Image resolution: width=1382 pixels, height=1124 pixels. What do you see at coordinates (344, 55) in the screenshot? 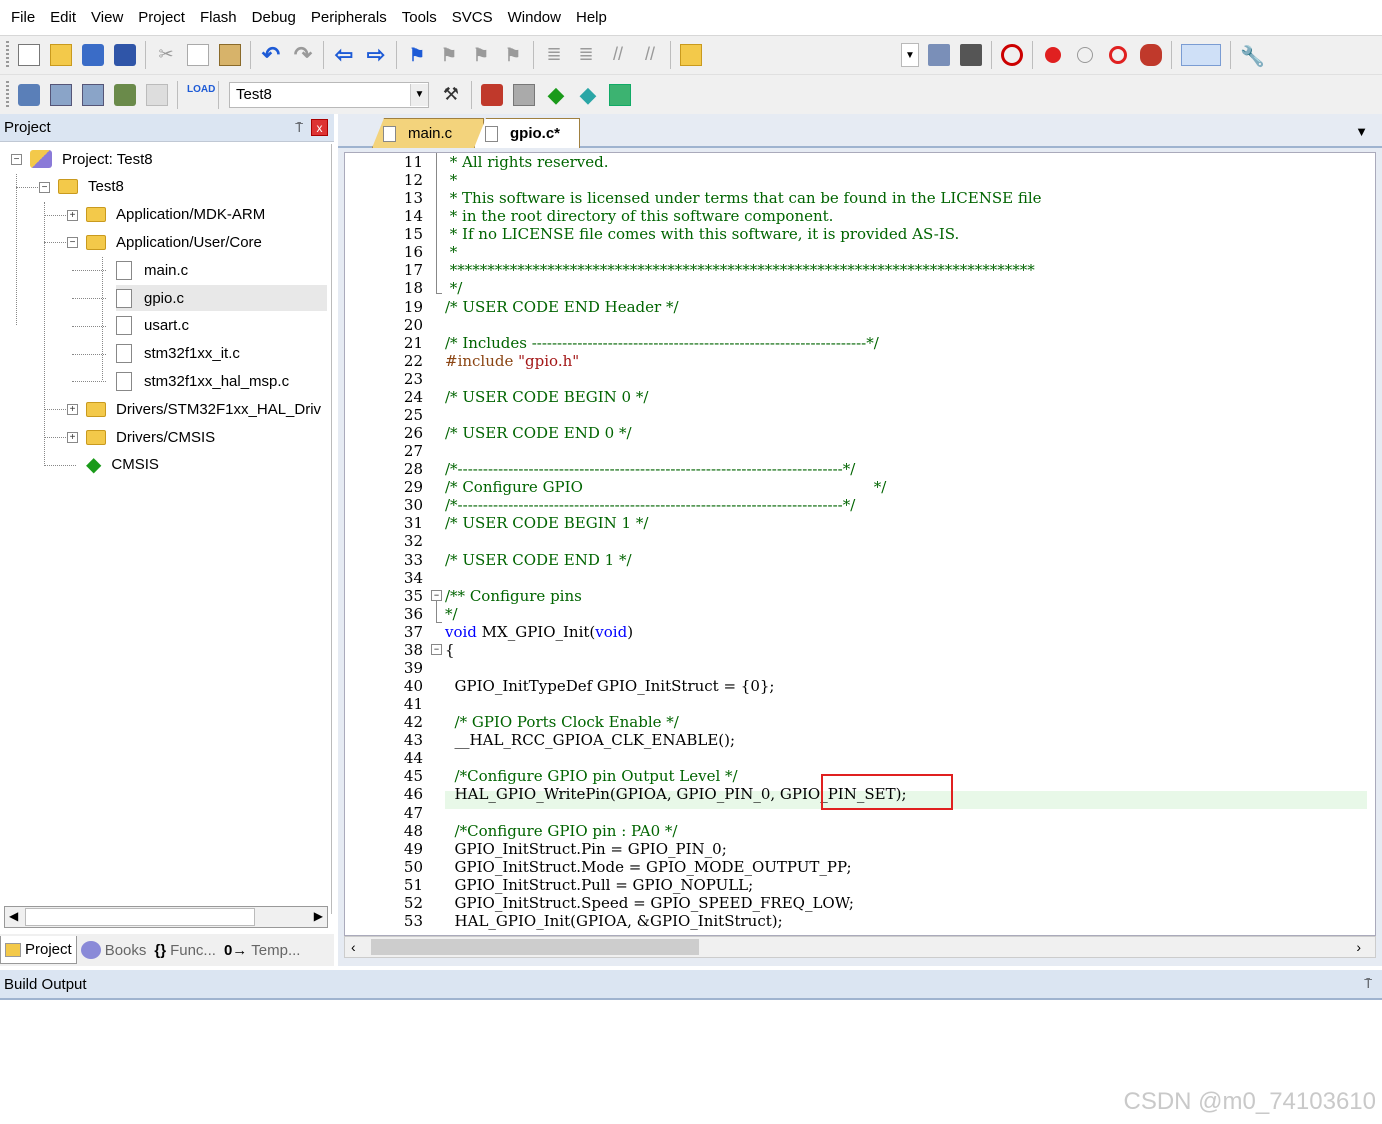
I see `navigate-back-icon: ⇦` at bounding box center [344, 55].